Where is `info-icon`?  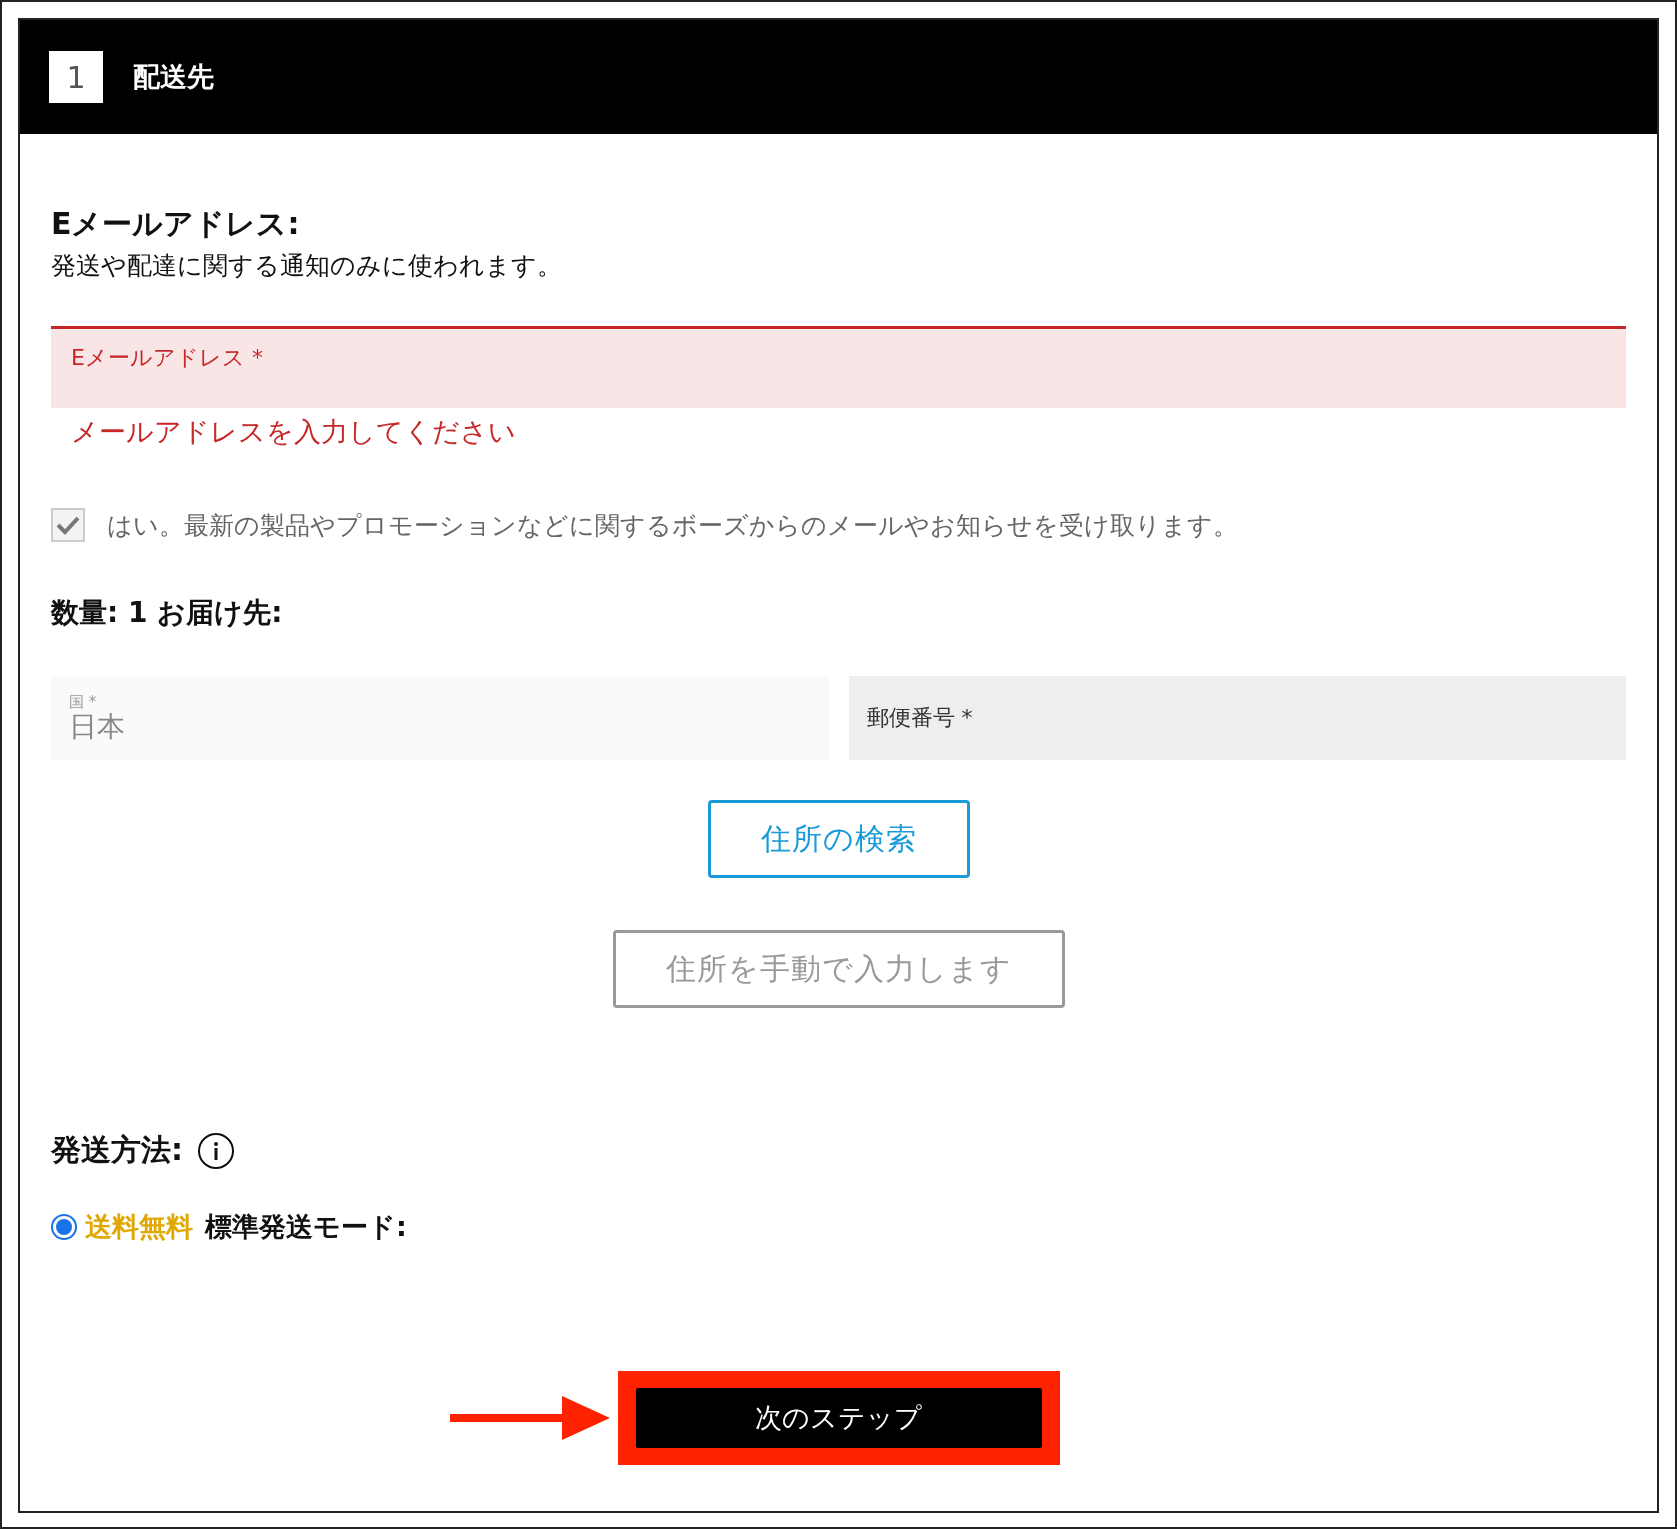
info-icon is located at coordinates (216, 1150).